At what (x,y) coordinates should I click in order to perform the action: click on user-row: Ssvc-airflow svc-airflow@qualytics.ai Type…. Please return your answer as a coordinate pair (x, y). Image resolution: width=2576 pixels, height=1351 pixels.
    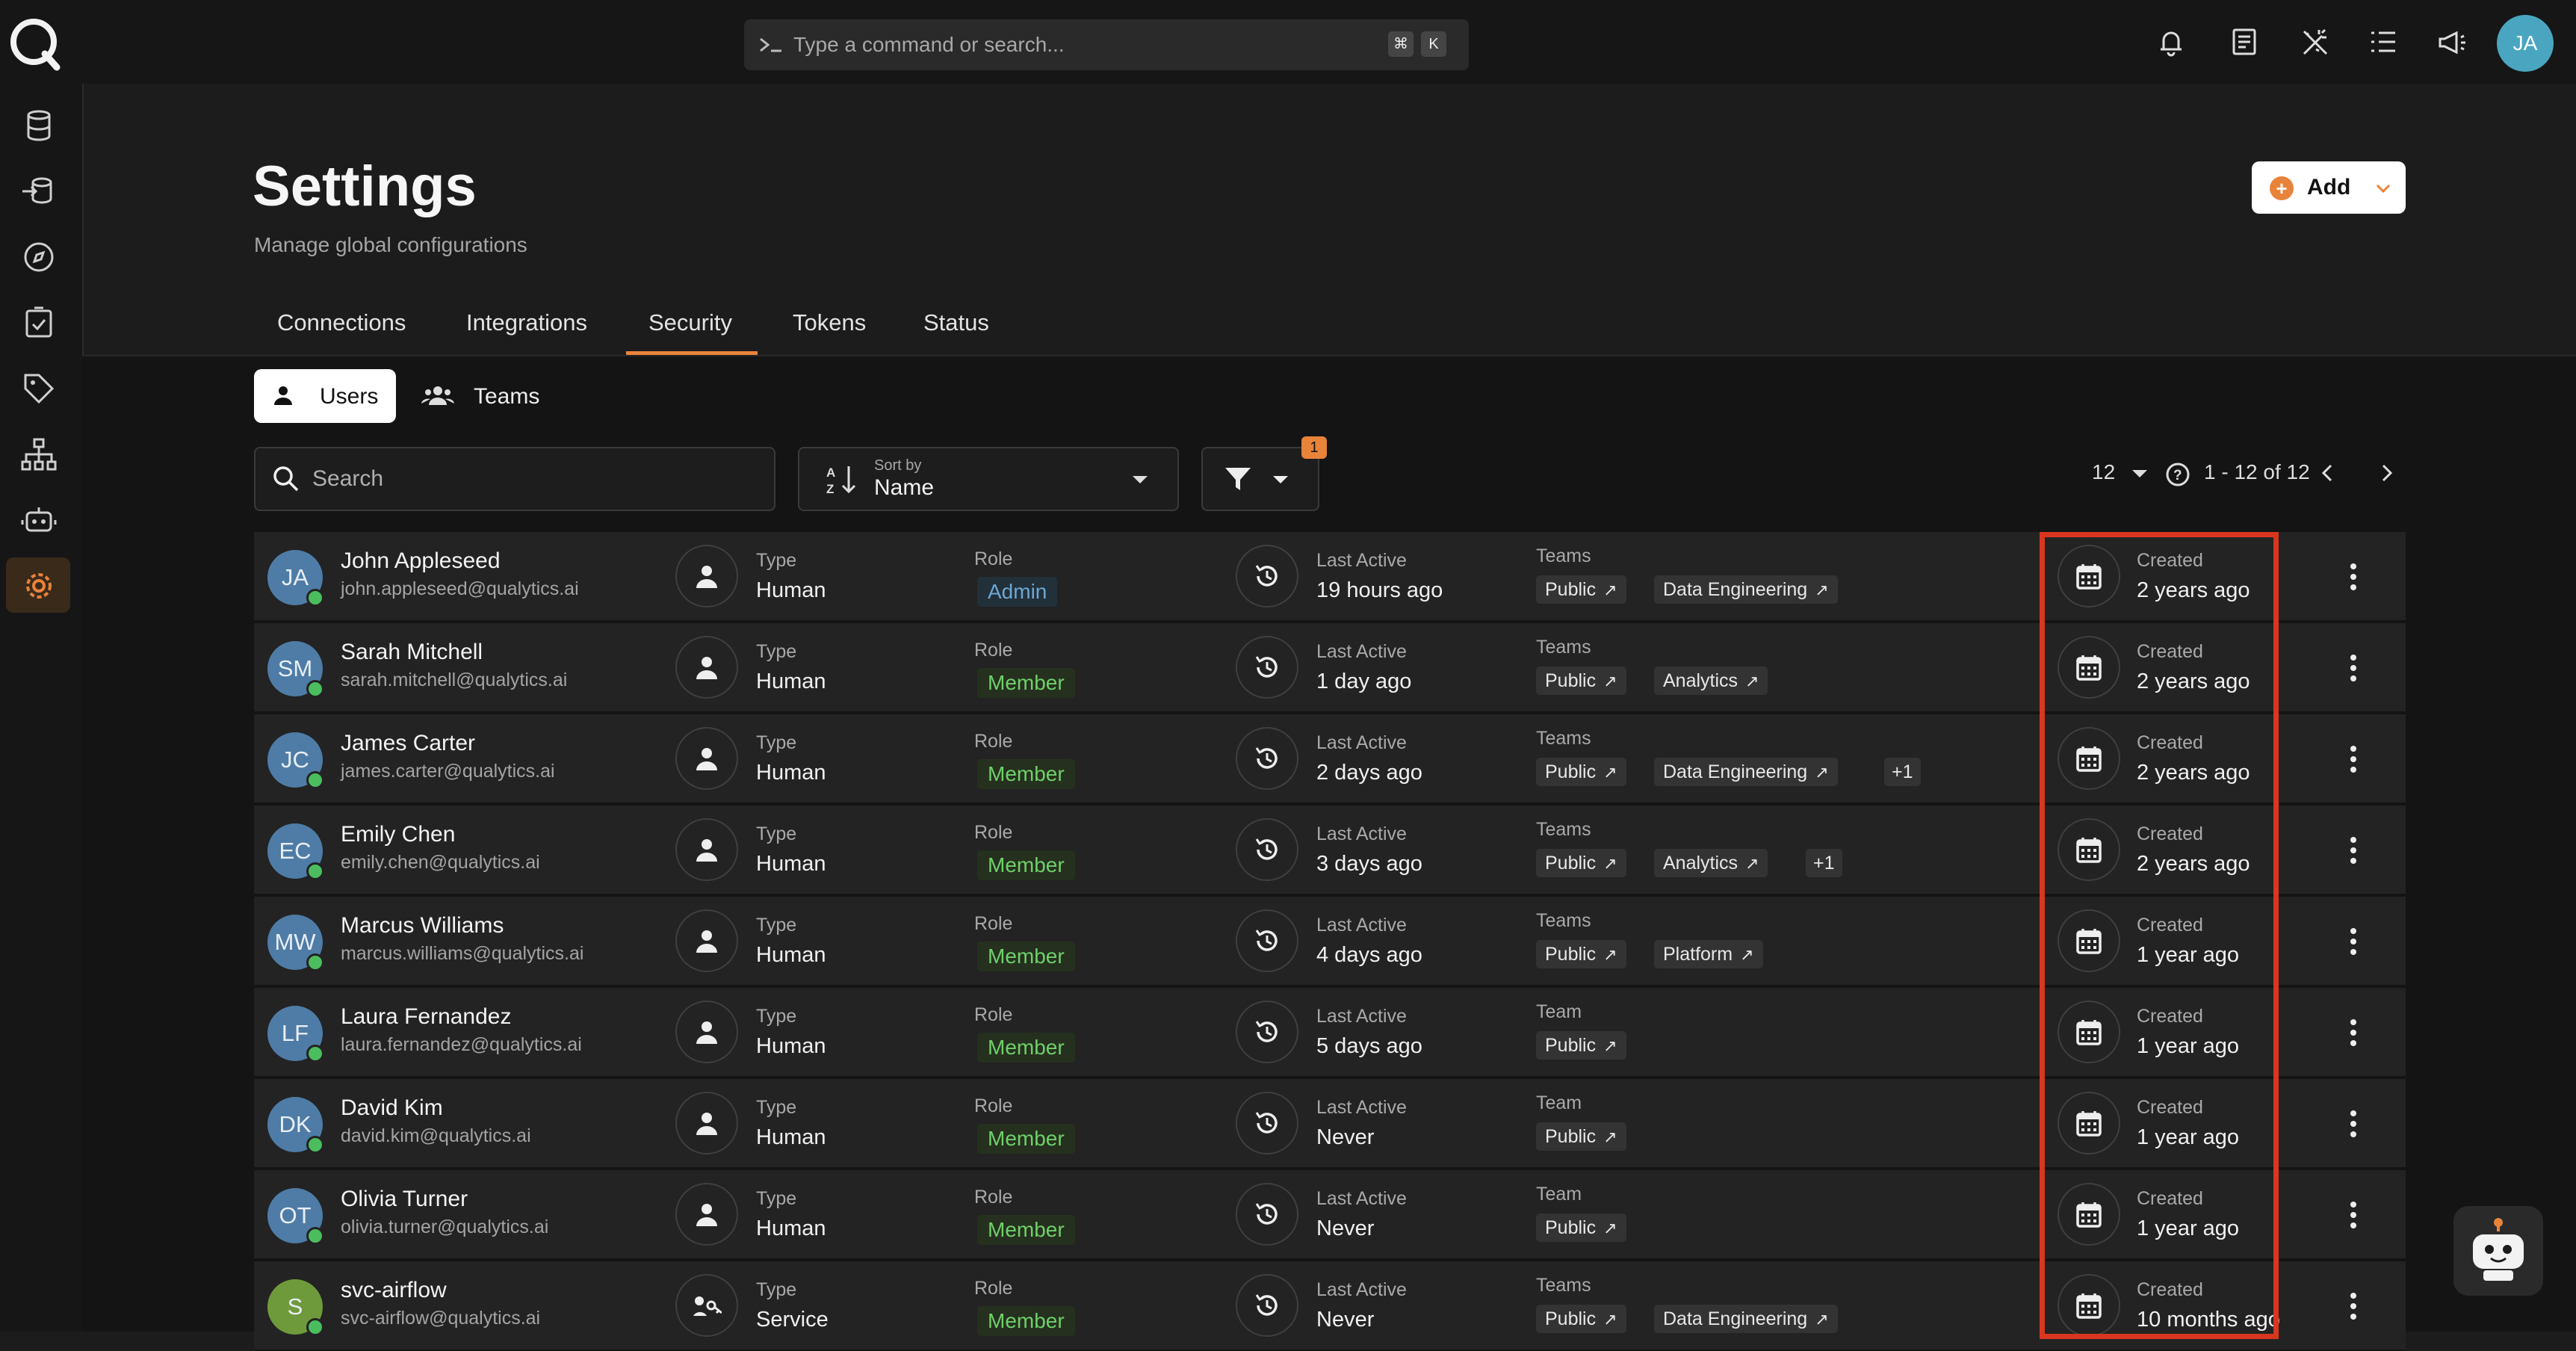
    Looking at the image, I should click on (1330, 1306).